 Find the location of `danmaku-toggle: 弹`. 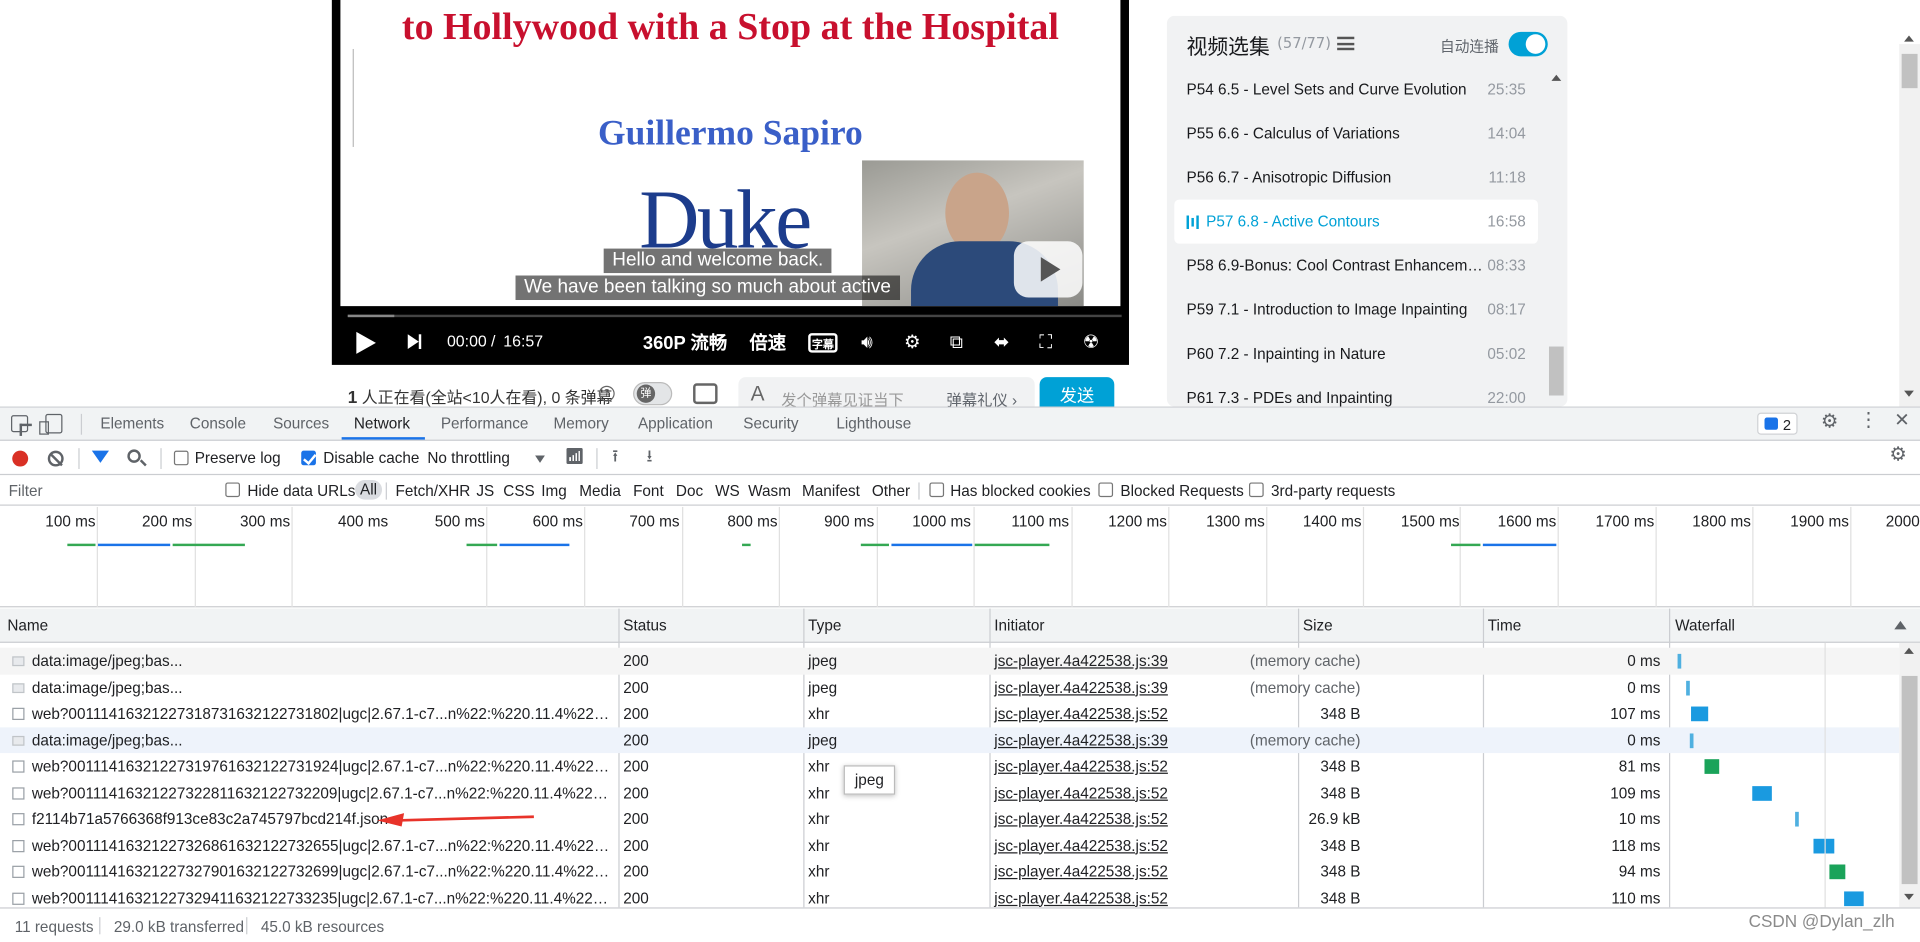

danmaku-toggle: 弹 is located at coordinates (653, 394).